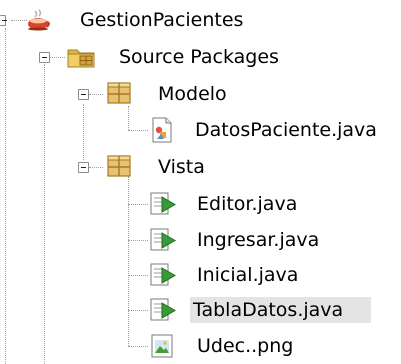 The height and width of the screenshot is (364, 401). I want to click on tree-node-project: GestionPacientes, so click(161, 20).